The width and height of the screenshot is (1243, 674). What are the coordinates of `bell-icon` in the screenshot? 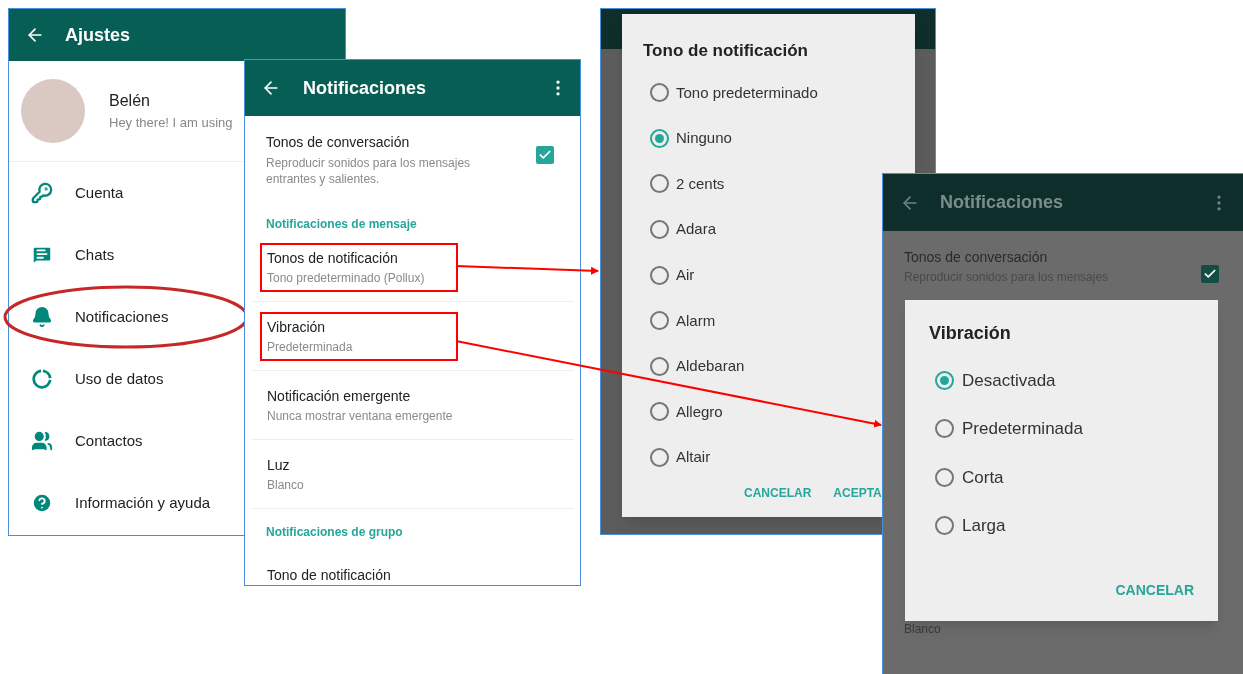 It's located at (42, 317).